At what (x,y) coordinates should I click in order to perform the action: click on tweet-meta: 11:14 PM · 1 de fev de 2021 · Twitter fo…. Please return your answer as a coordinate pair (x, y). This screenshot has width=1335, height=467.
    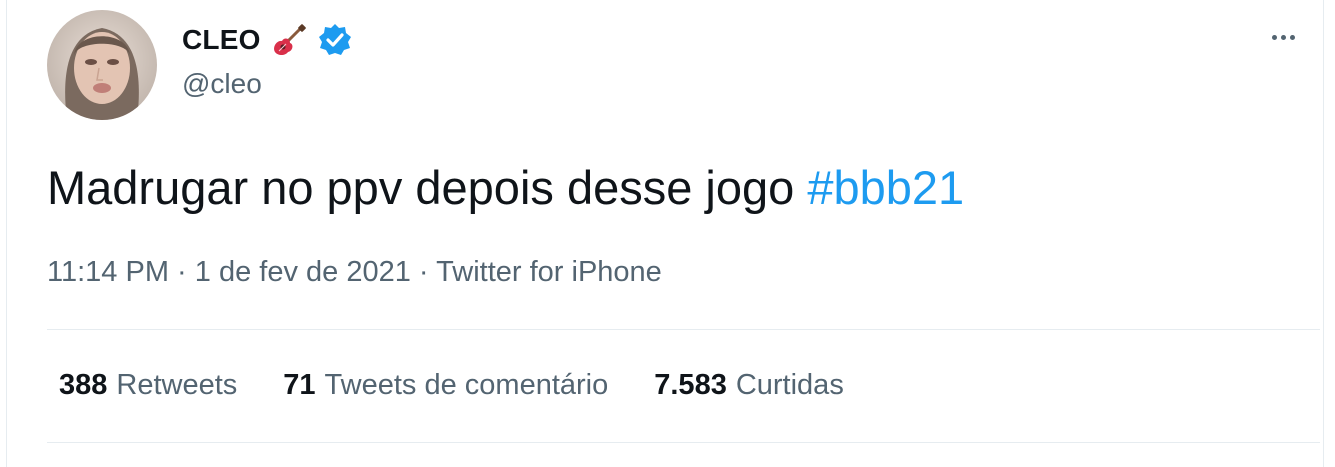
    Looking at the image, I should click on (354, 272).